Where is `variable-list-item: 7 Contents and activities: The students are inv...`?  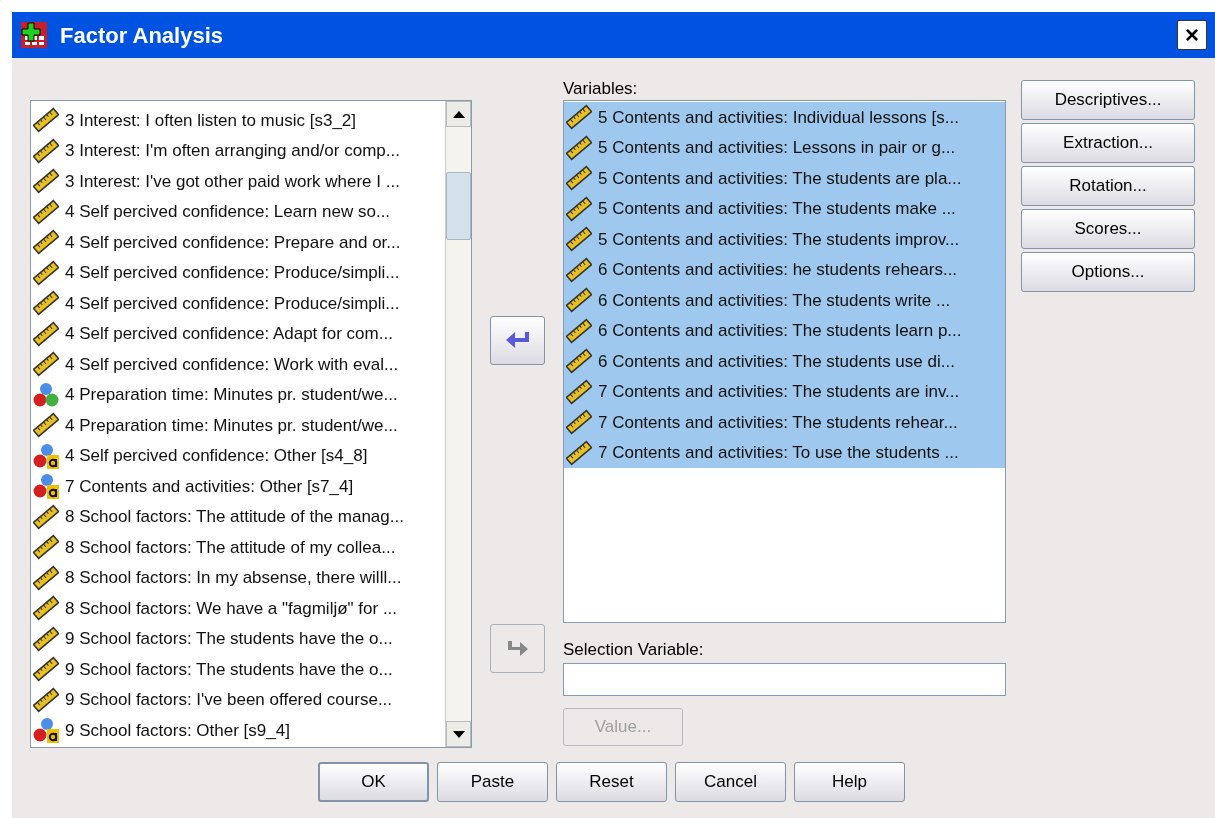 variable-list-item: 7 Contents and activities: The students are inv... is located at coordinates (784, 391).